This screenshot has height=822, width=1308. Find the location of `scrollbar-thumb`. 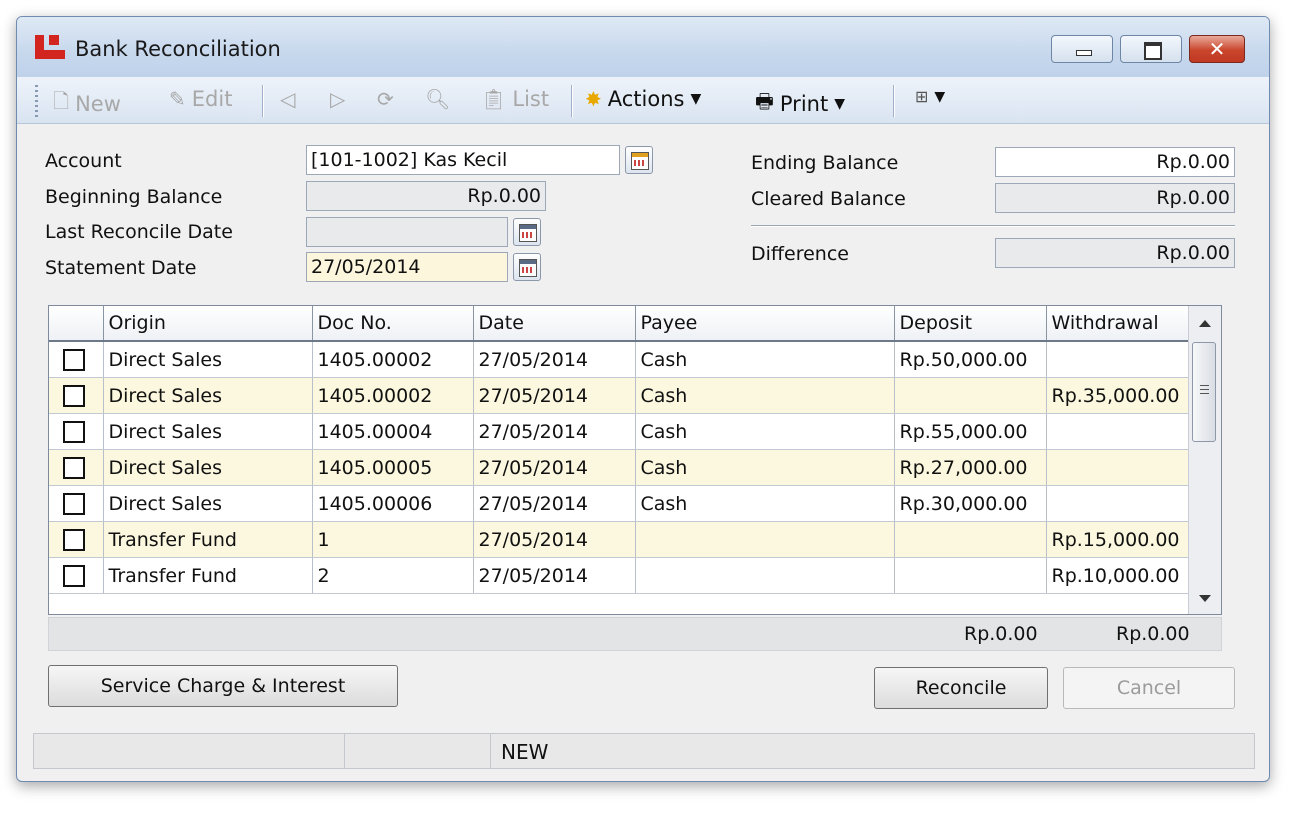

scrollbar-thumb is located at coordinates (1204, 392).